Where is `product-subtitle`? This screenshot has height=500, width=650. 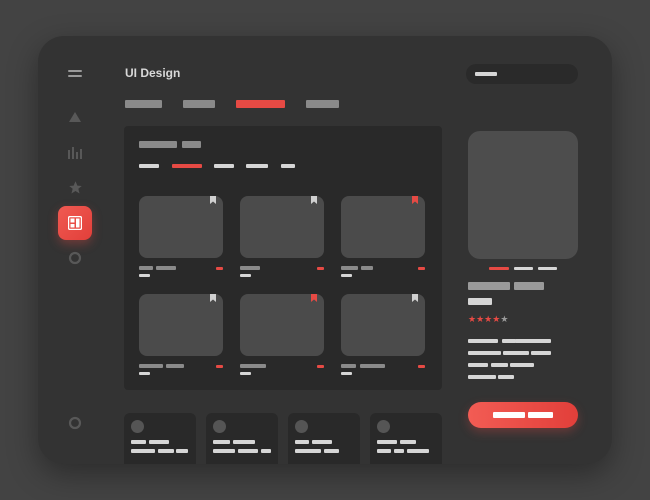
product-subtitle is located at coordinates (480, 301).